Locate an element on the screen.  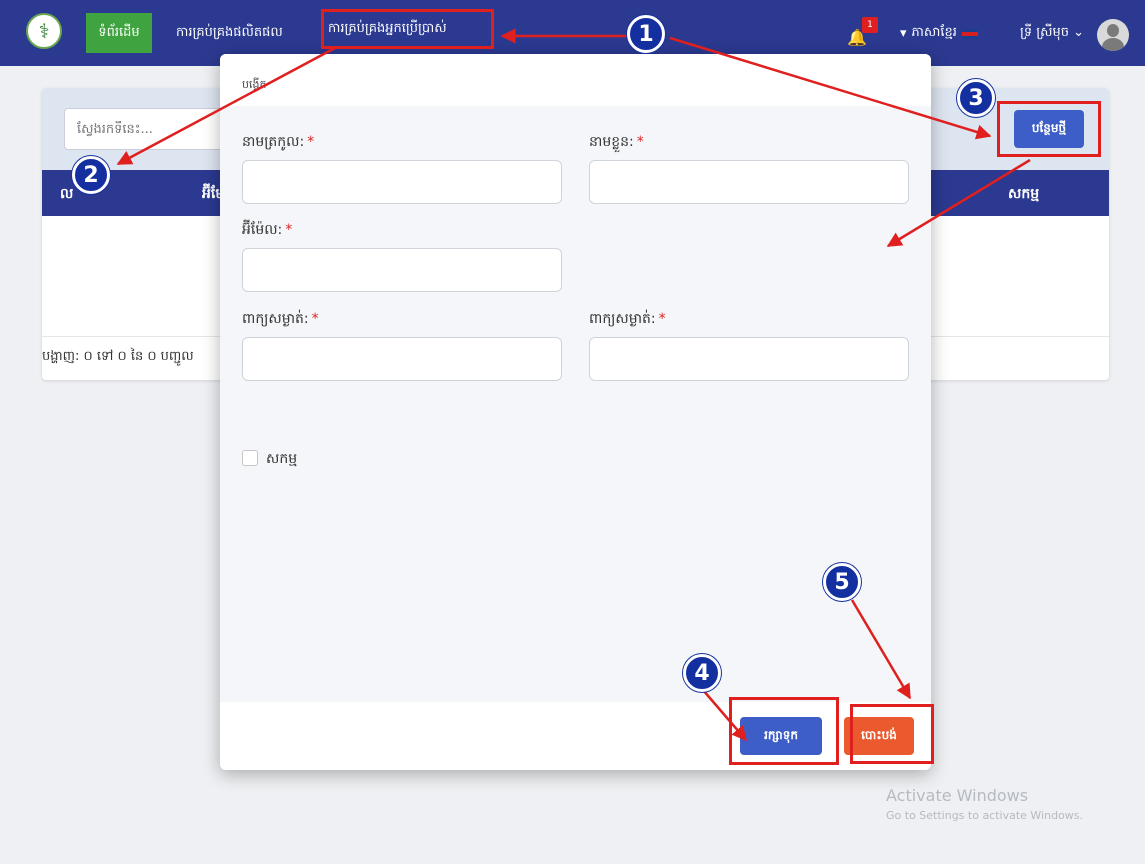
step-marker-1: 1 is located at coordinates (646, 34).